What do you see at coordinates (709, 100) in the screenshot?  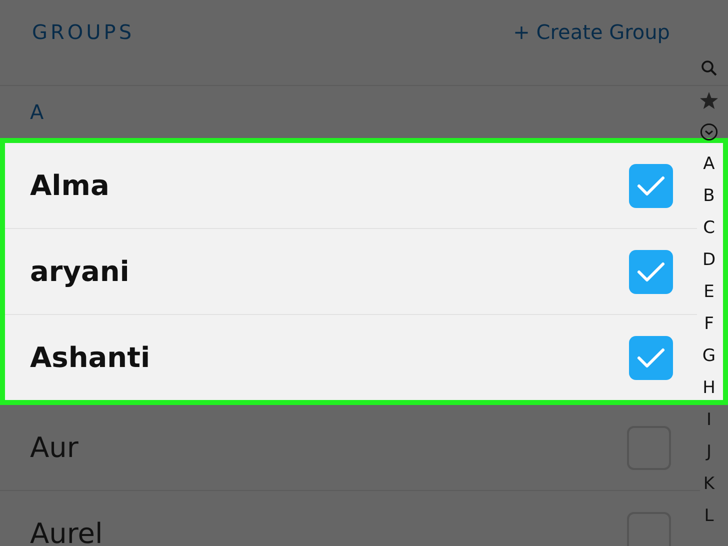 I see `star-icon` at bounding box center [709, 100].